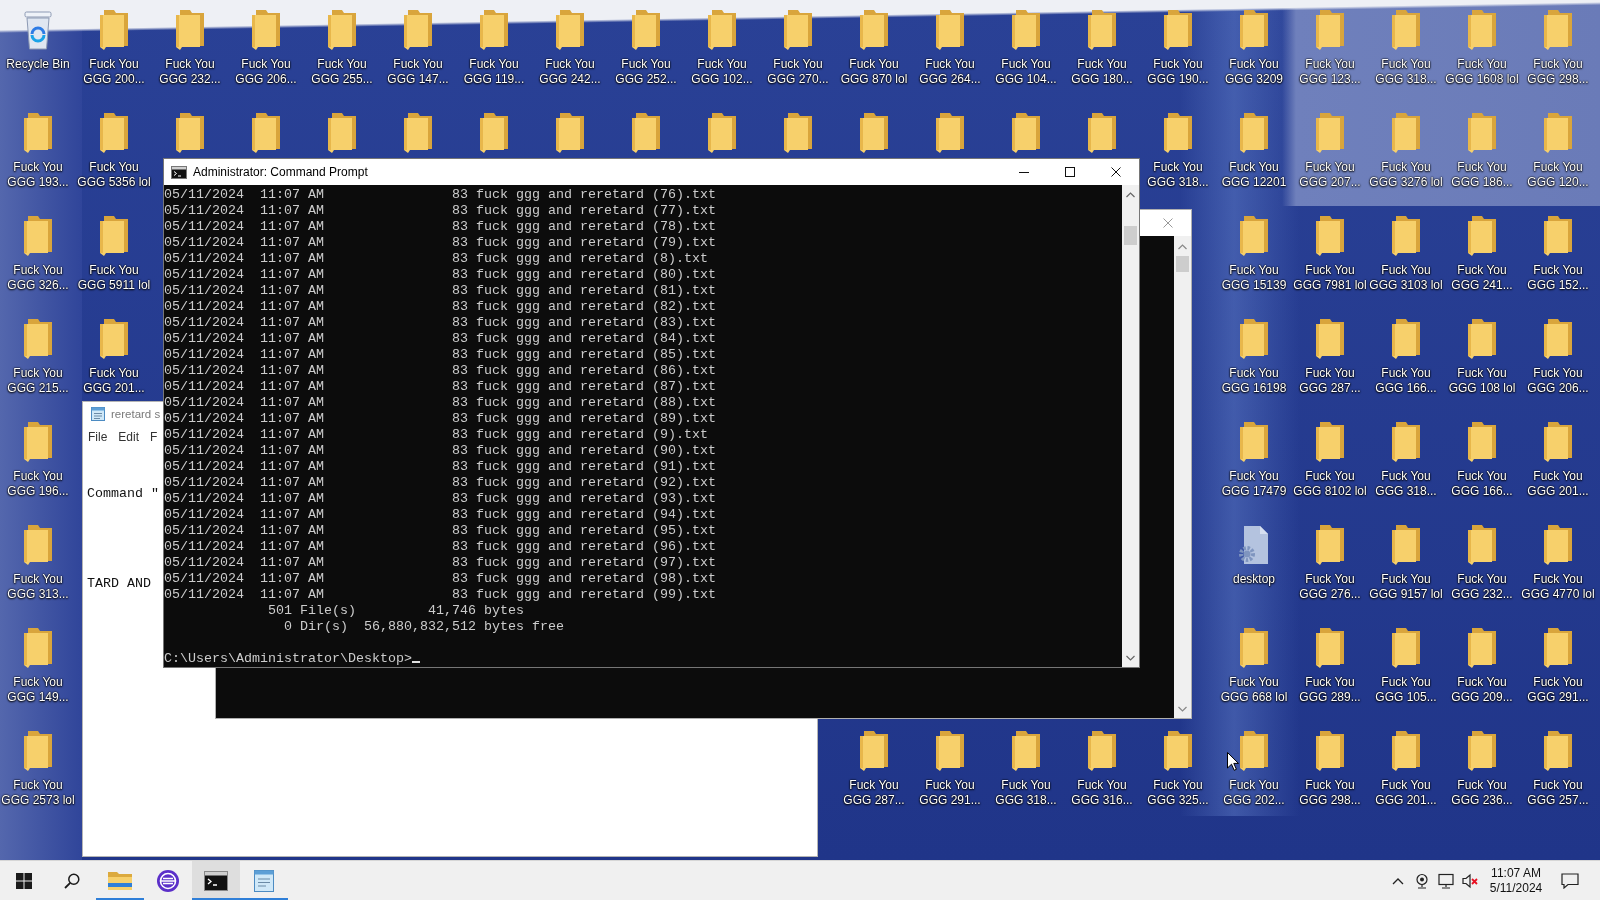 The width and height of the screenshot is (1600, 900). What do you see at coordinates (1406, 254) in the screenshot?
I see `desktop-folder: Fuck You GGG 3103 lol` at bounding box center [1406, 254].